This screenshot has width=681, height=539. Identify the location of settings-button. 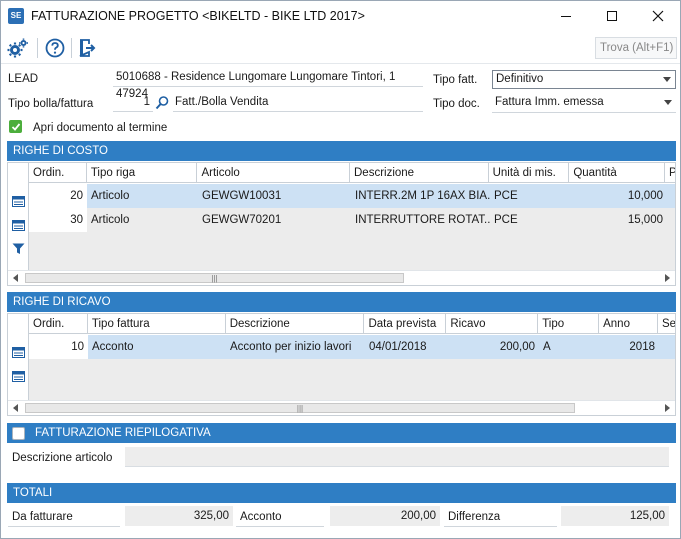
(18, 48).